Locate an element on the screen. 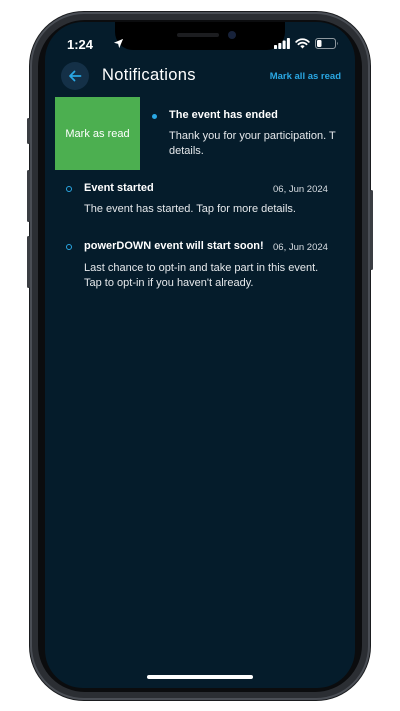 Image resolution: width=400 pixels, height=711 pixels. back-button is located at coordinates (75, 76).